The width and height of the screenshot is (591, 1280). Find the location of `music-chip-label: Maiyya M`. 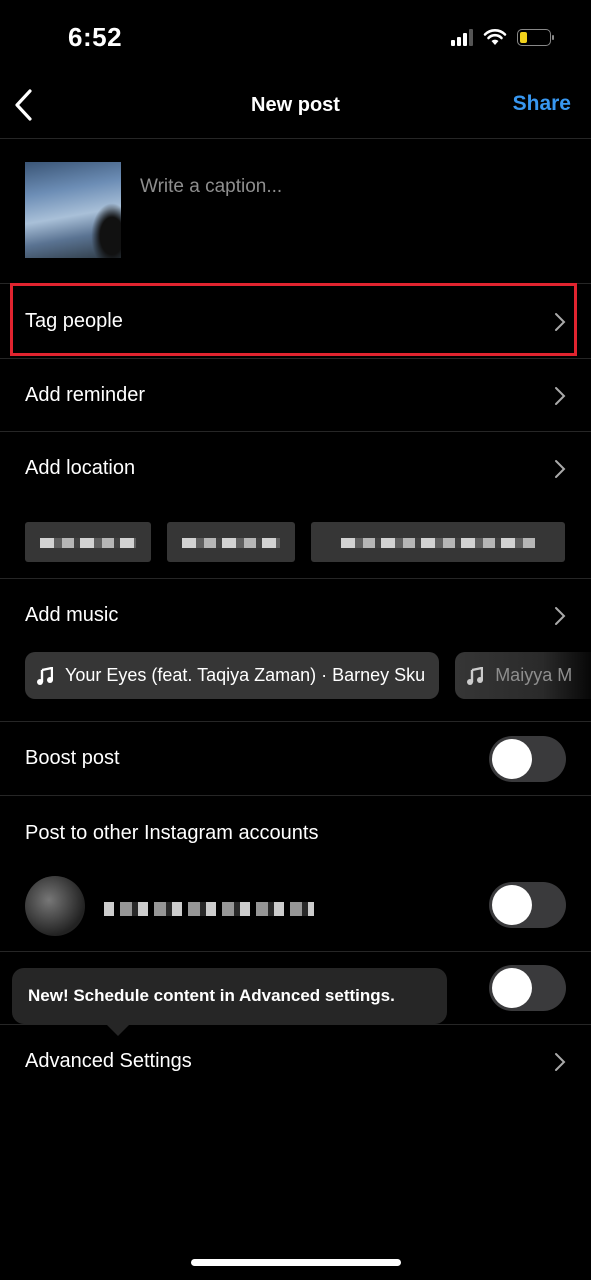

music-chip-label: Maiyya M is located at coordinates (534, 675).